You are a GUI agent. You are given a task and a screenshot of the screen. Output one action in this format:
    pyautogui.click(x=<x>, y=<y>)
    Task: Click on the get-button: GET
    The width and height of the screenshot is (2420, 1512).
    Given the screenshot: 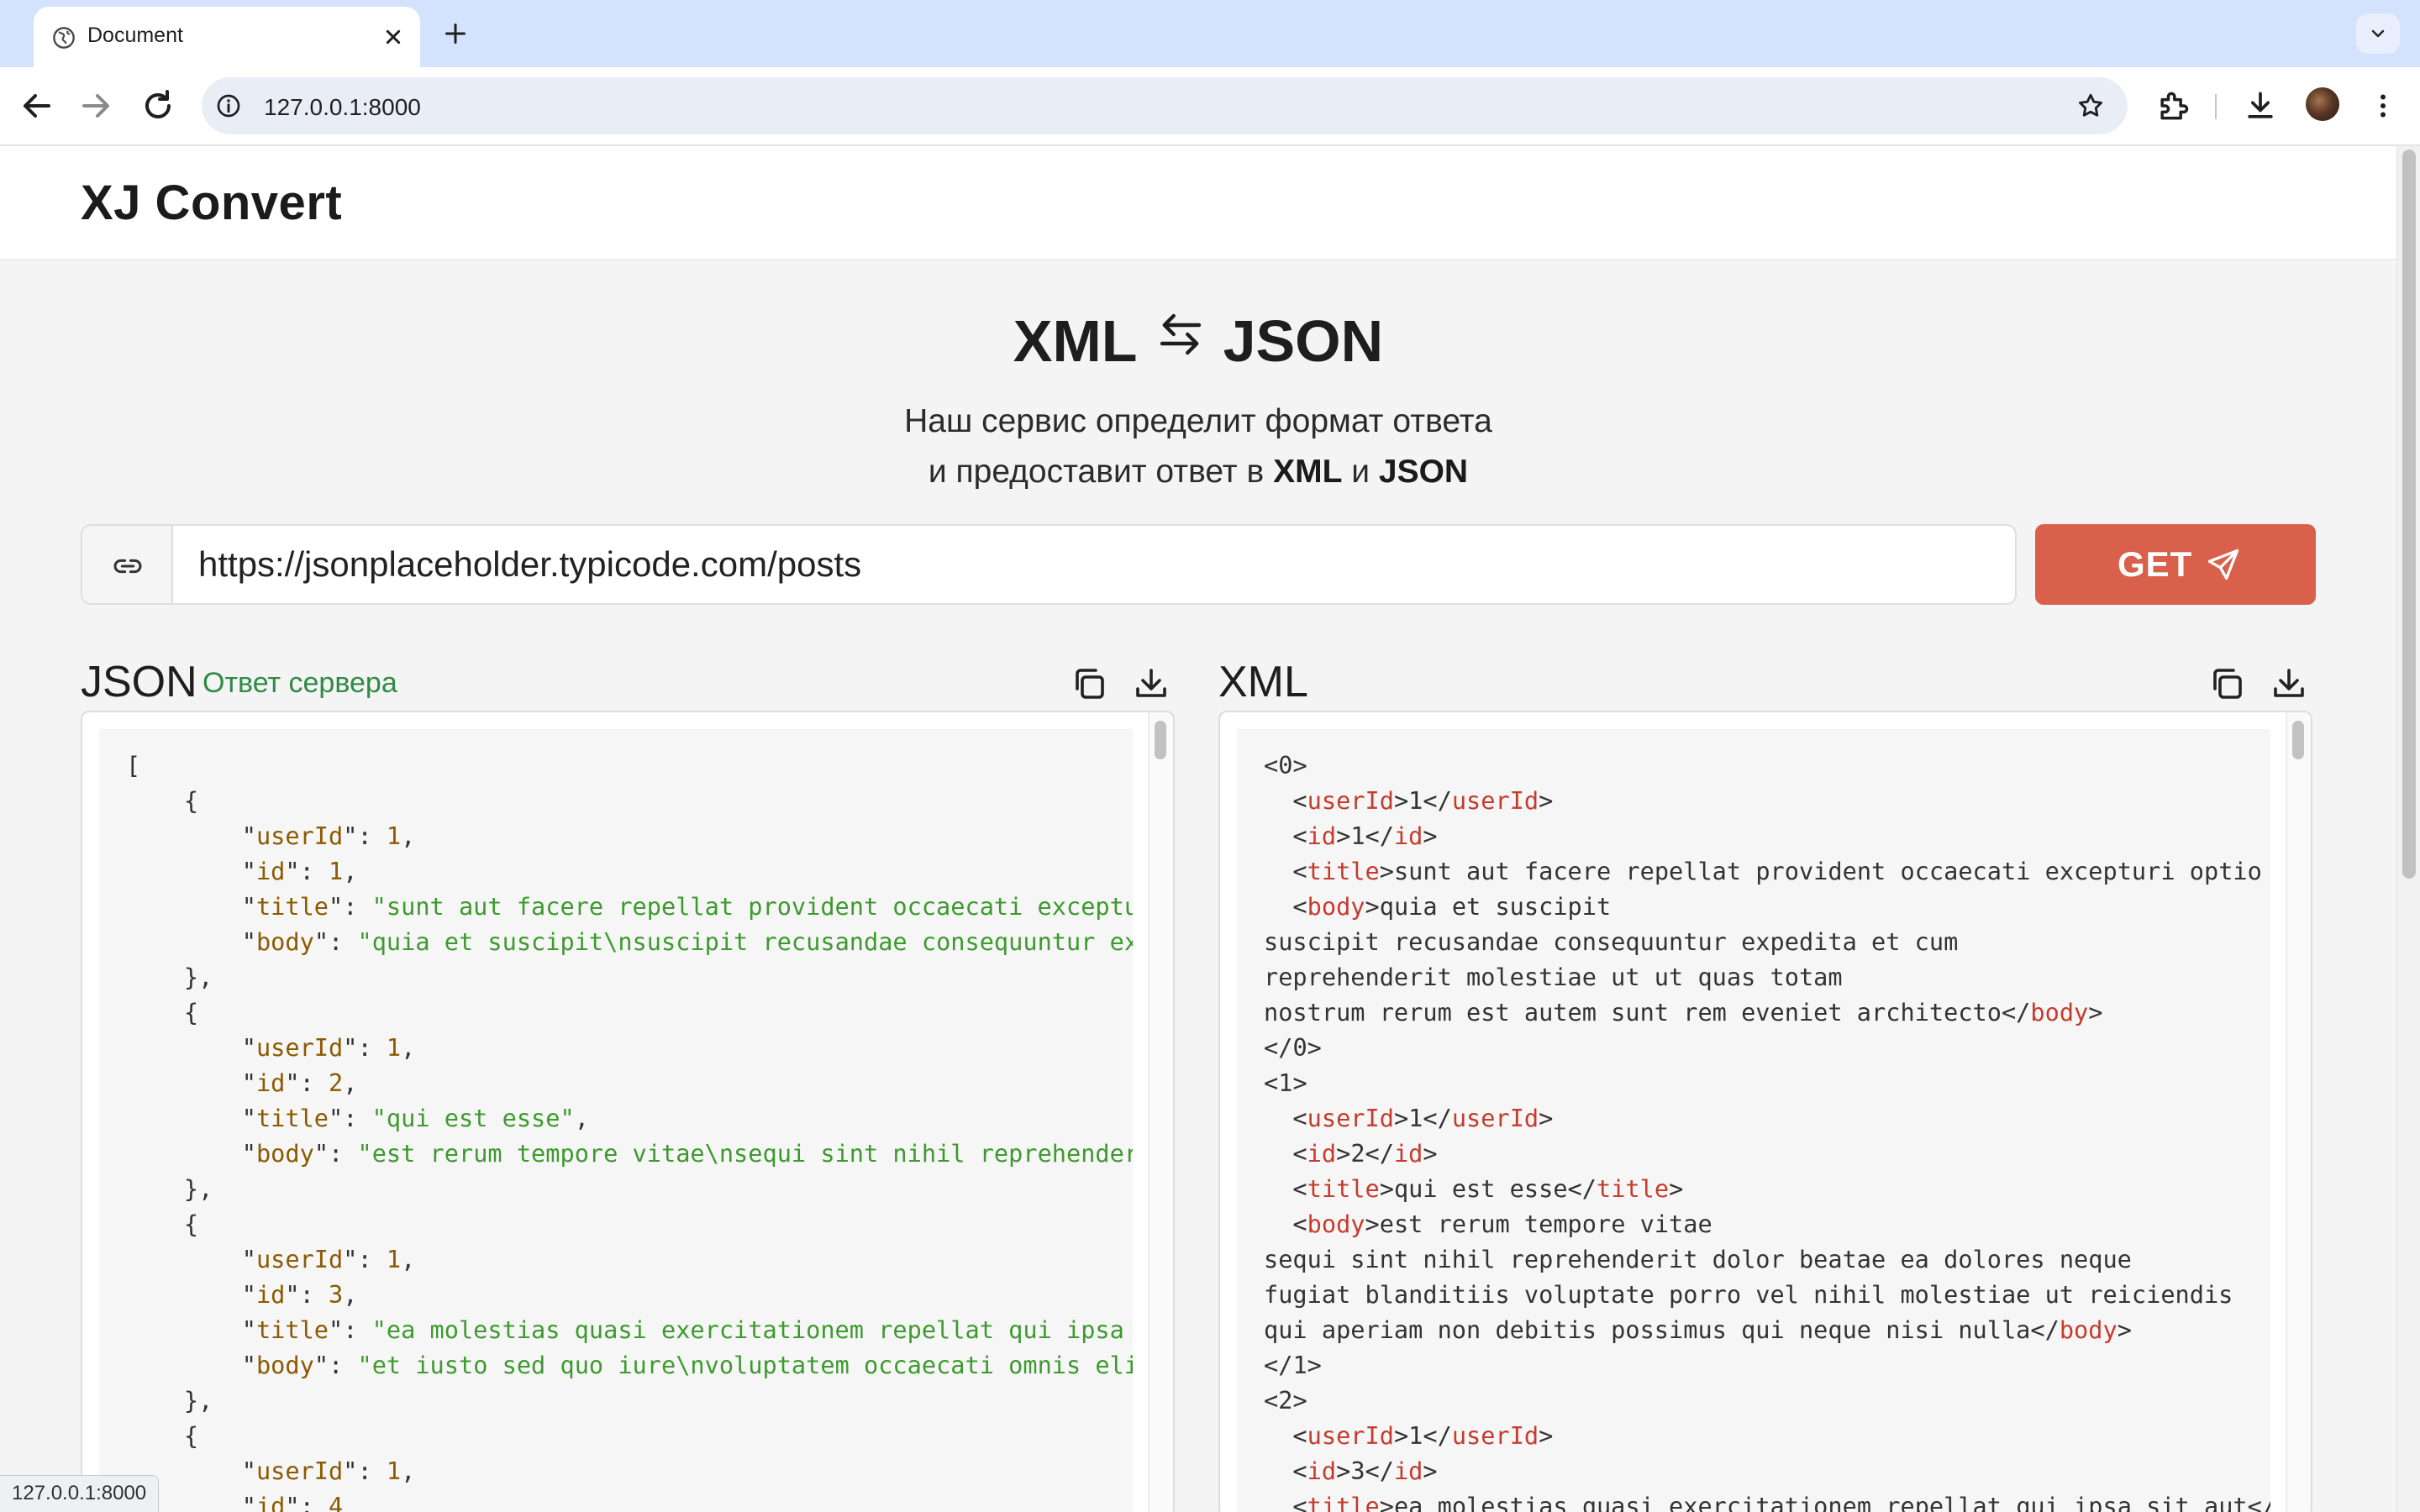 What is the action you would take?
    pyautogui.click(x=2175, y=564)
    